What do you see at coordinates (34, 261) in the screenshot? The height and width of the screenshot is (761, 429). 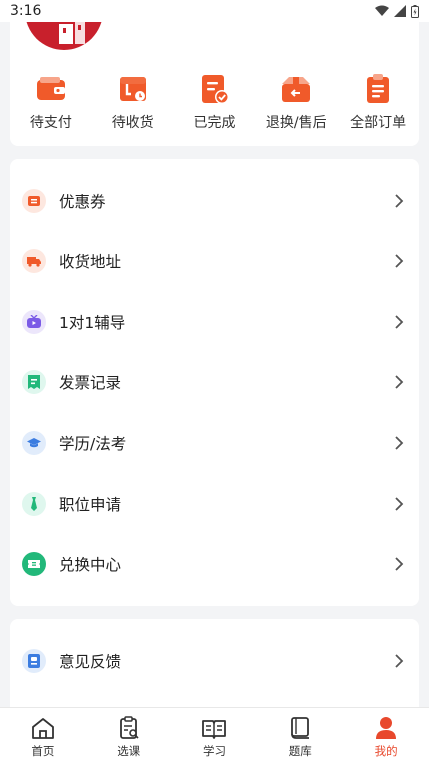 I see `truck-icon` at bounding box center [34, 261].